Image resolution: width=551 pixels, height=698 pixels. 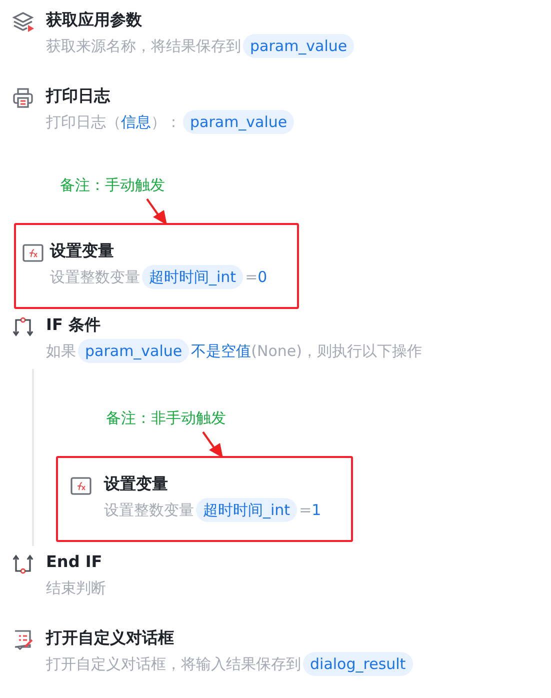 I want to click on description-text: 打开自定义对话框，将输入结果保存到, so click(x=173, y=664).